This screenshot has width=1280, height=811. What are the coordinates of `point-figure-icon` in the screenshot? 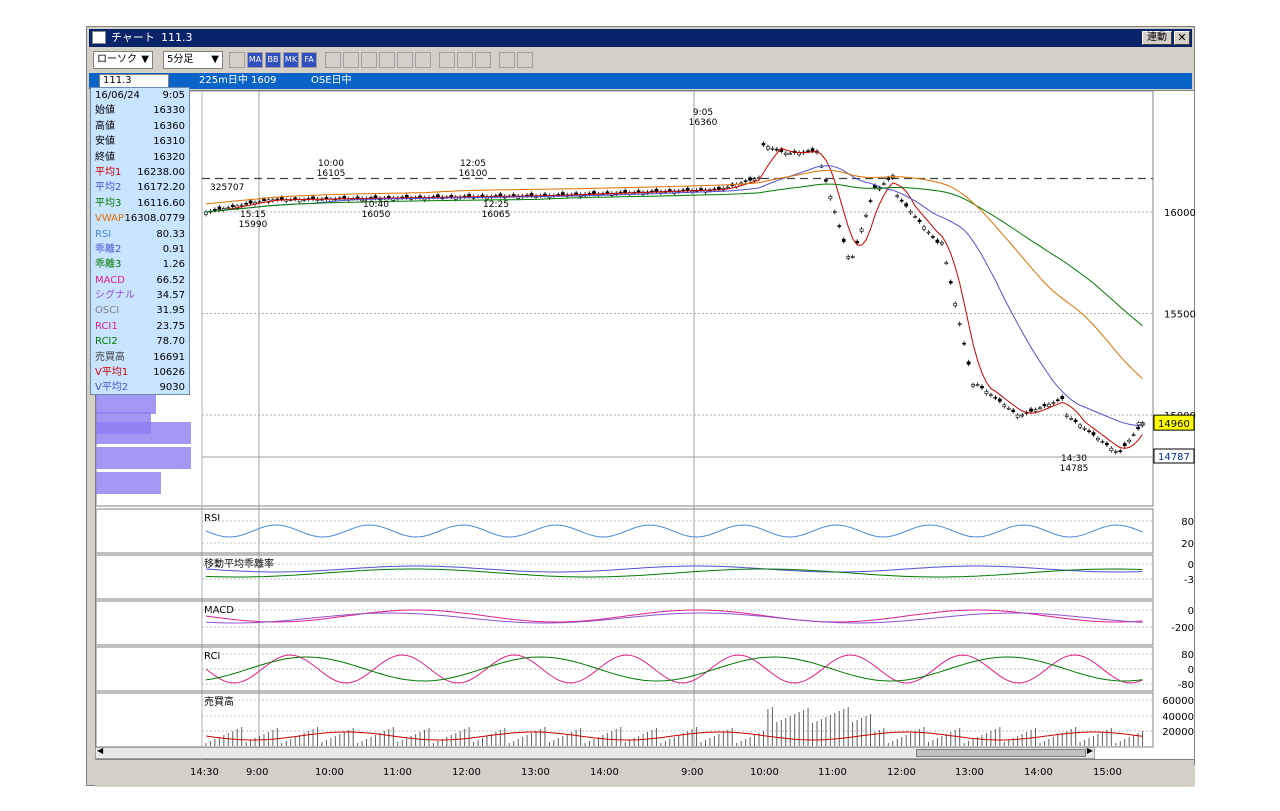 It's located at (351, 60).